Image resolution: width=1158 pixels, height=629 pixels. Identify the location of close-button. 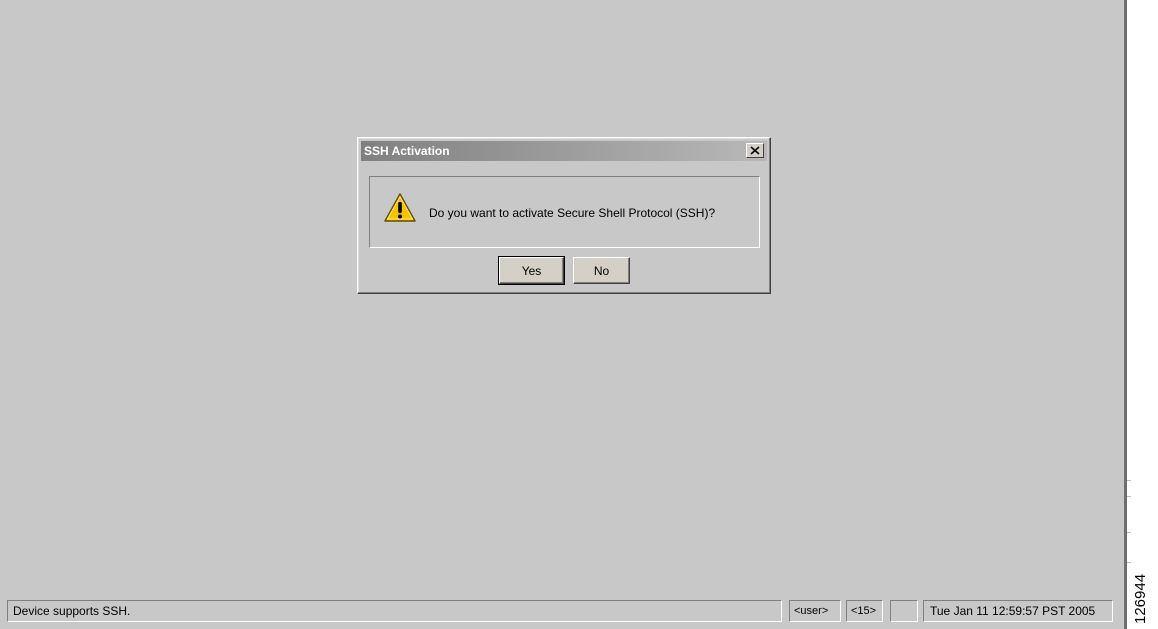
(755, 150).